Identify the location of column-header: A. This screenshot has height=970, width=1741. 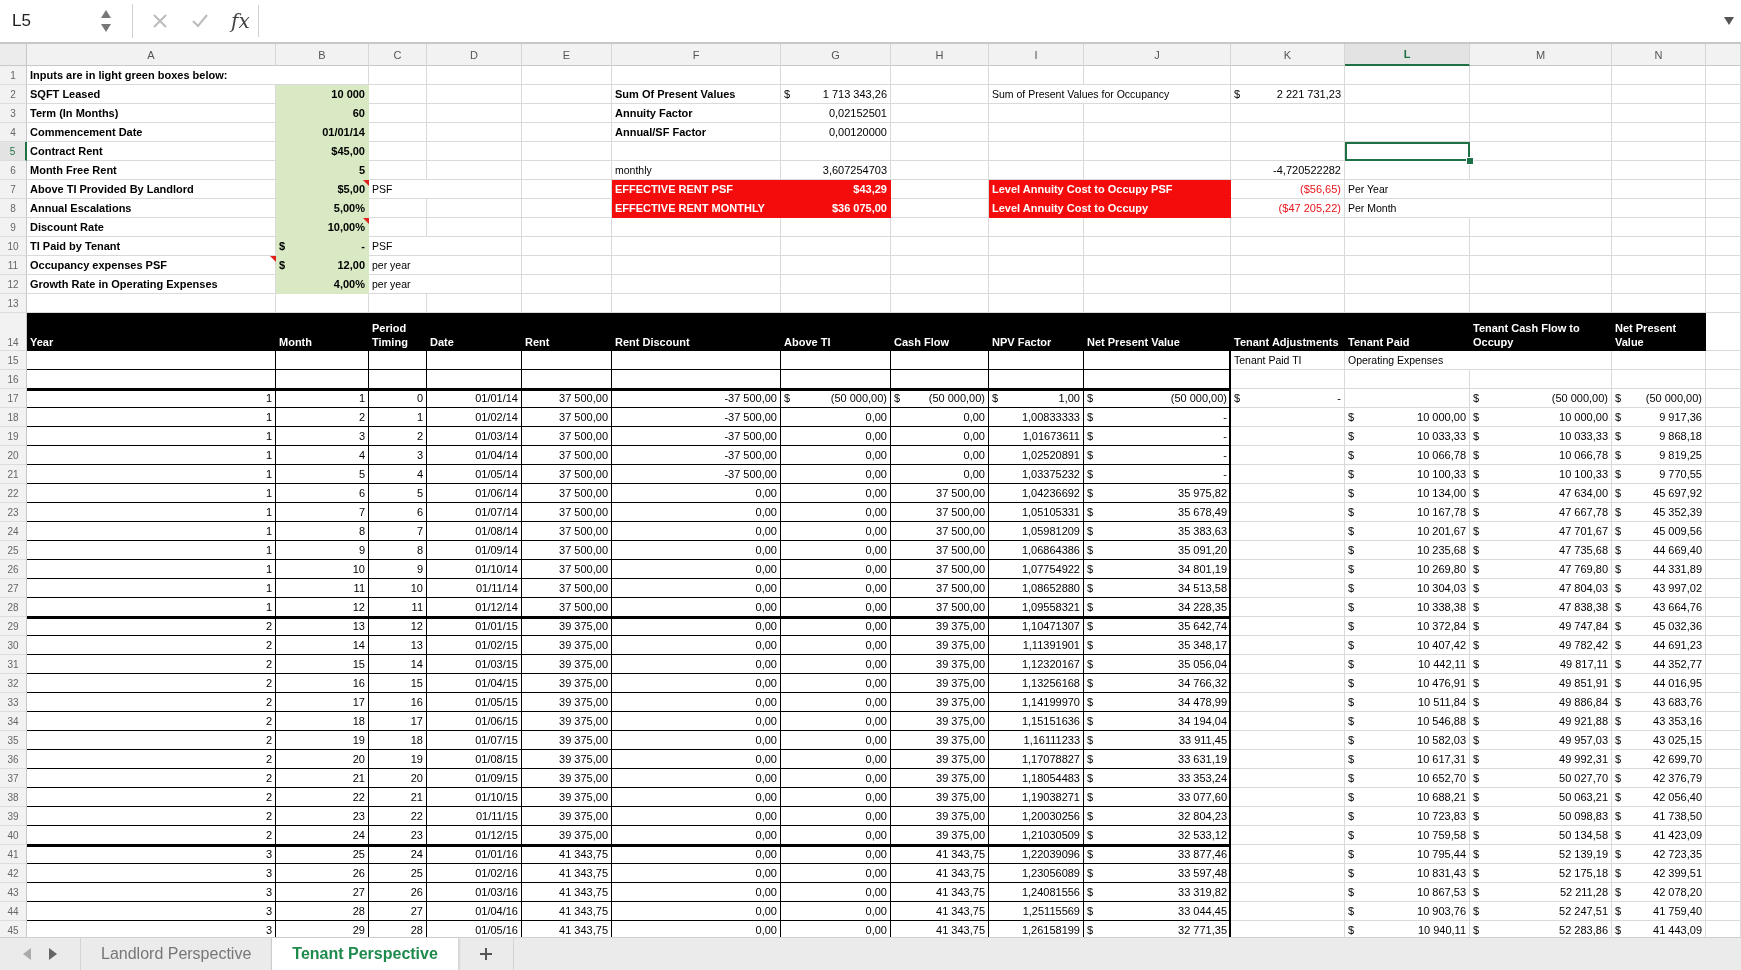
(151, 55).